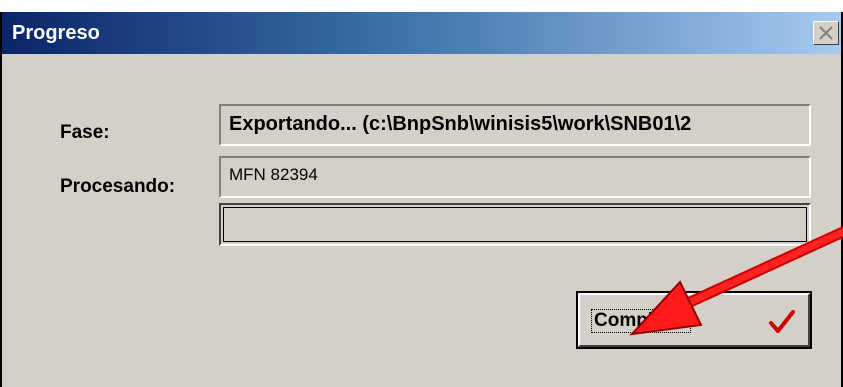 This screenshot has height=387, width=843. I want to click on close-button, so click(826, 33).